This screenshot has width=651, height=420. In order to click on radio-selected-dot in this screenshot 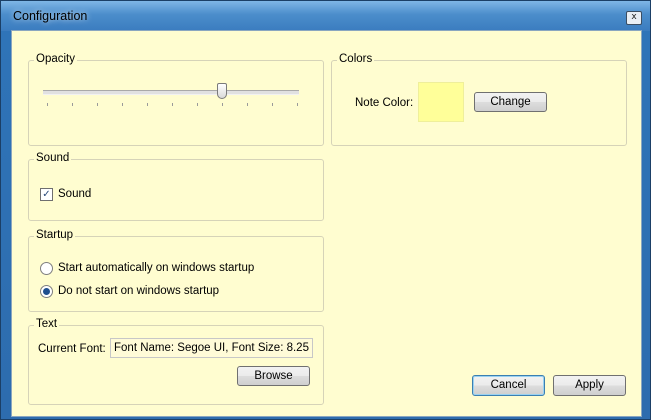, I will do `click(46, 291)`.